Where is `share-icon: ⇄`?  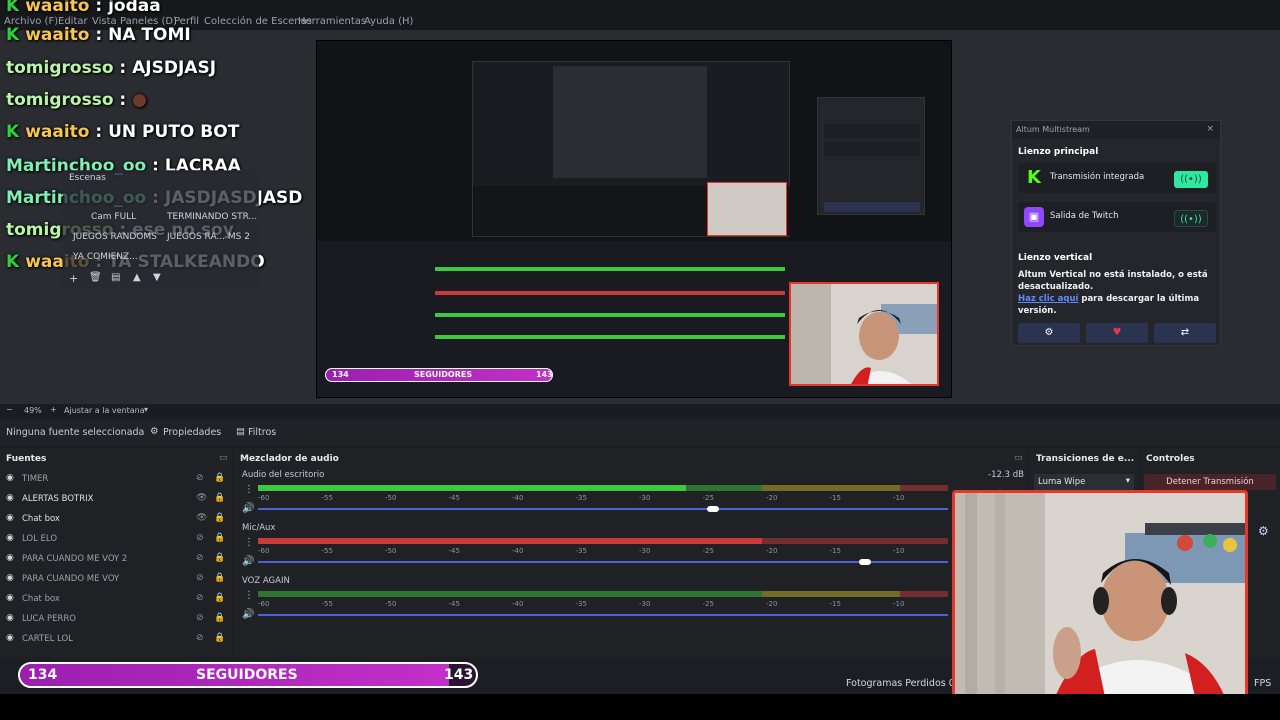 share-icon: ⇄ is located at coordinates (1185, 333).